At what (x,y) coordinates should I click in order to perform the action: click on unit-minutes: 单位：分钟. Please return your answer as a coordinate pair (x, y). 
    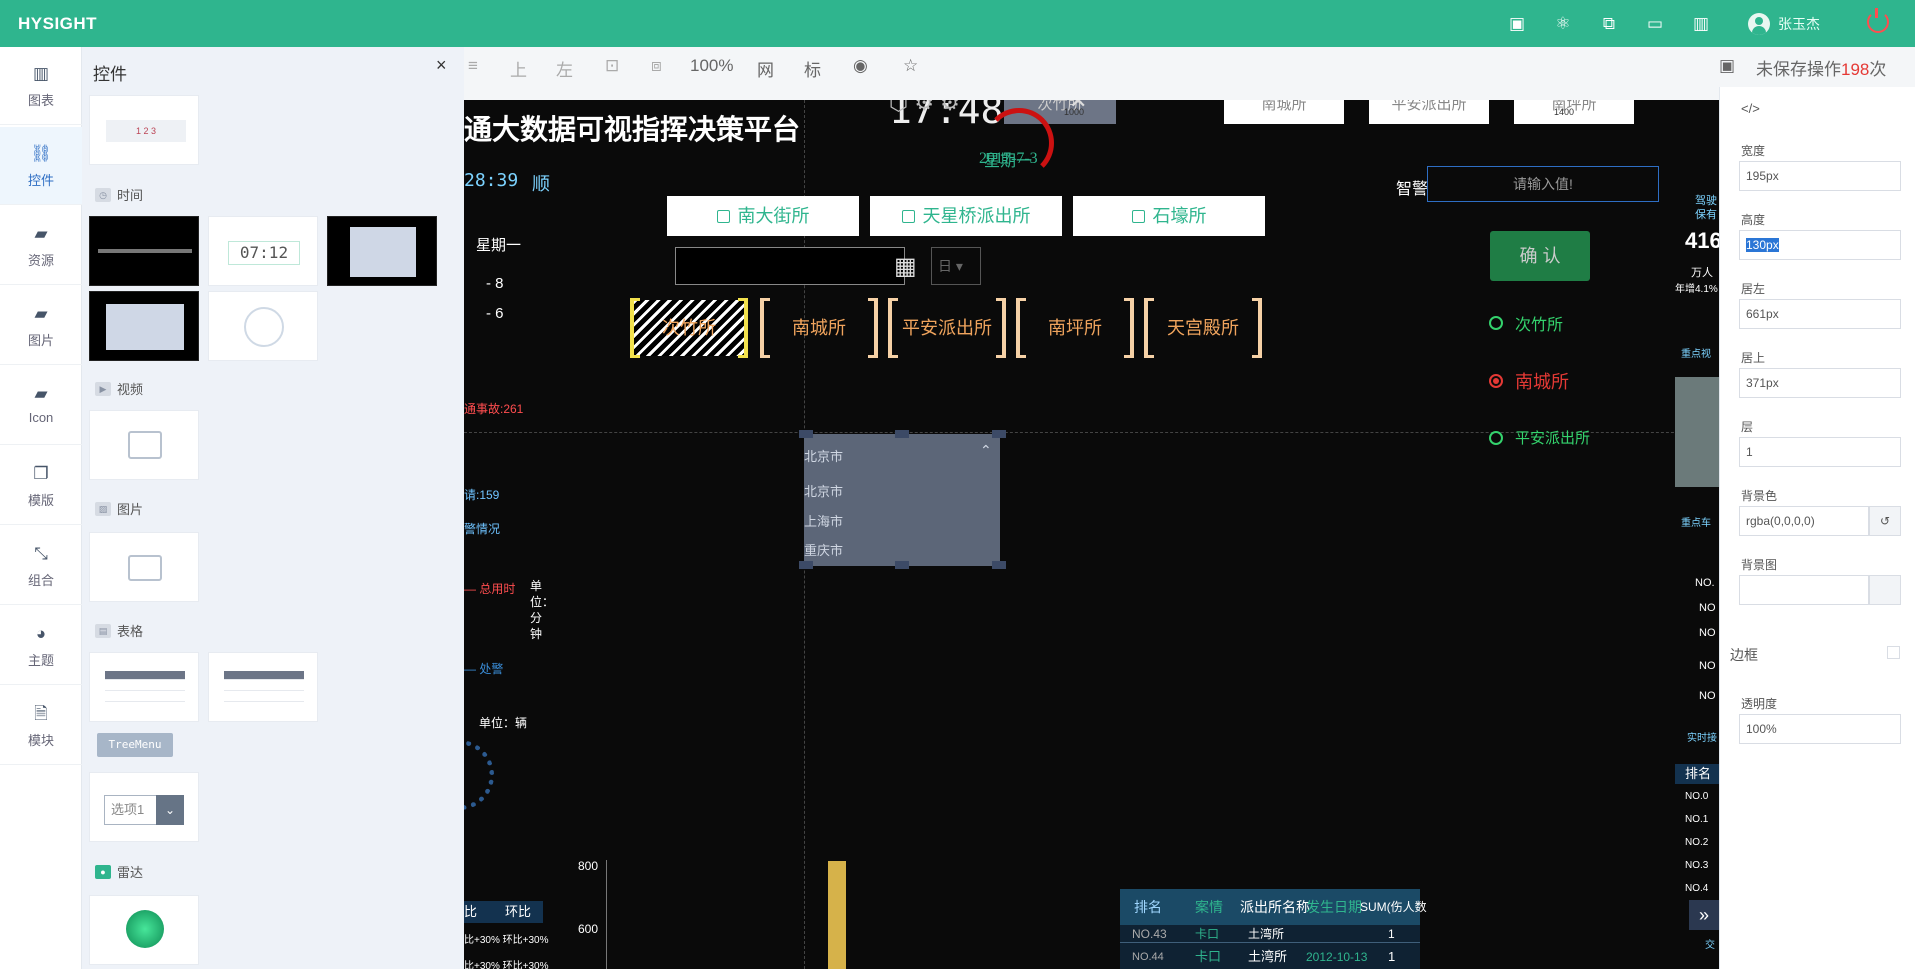
    Looking at the image, I should click on (542, 610).